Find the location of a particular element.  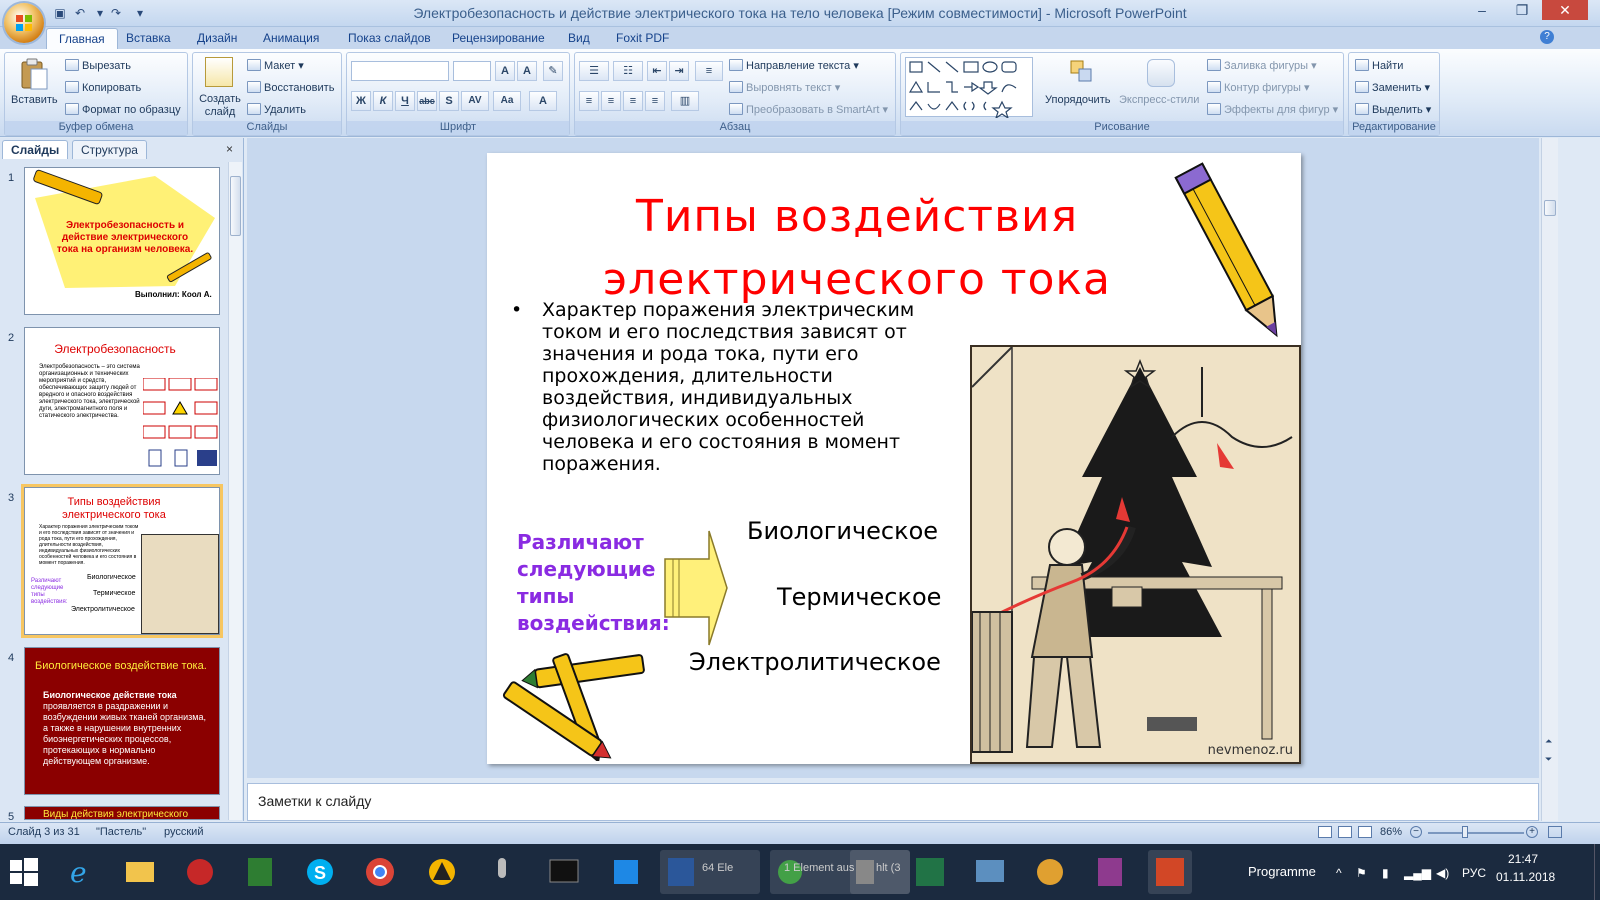

undo-dropdown-icon: ▾ is located at coordinates (100, 13).